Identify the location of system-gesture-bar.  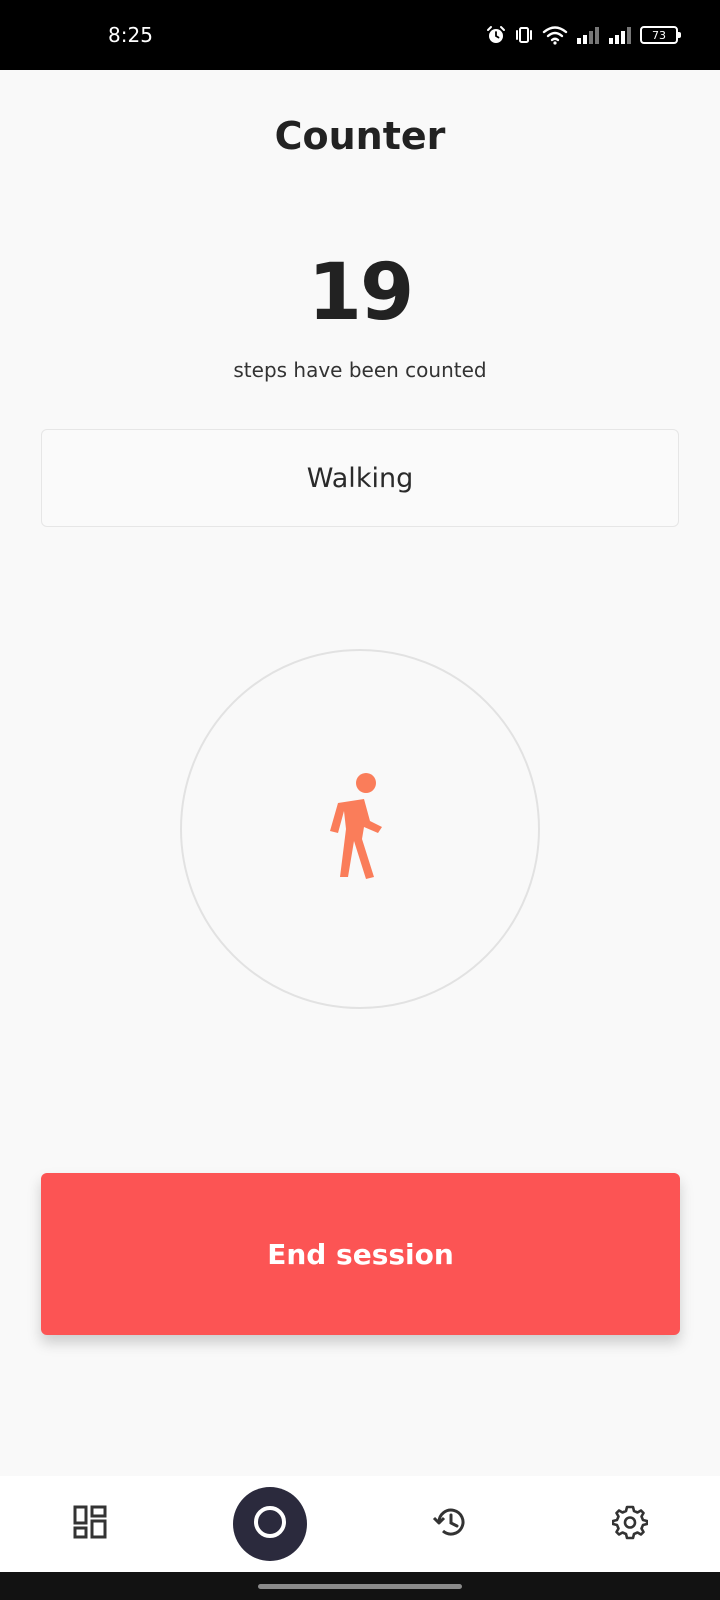
(360, 1586).